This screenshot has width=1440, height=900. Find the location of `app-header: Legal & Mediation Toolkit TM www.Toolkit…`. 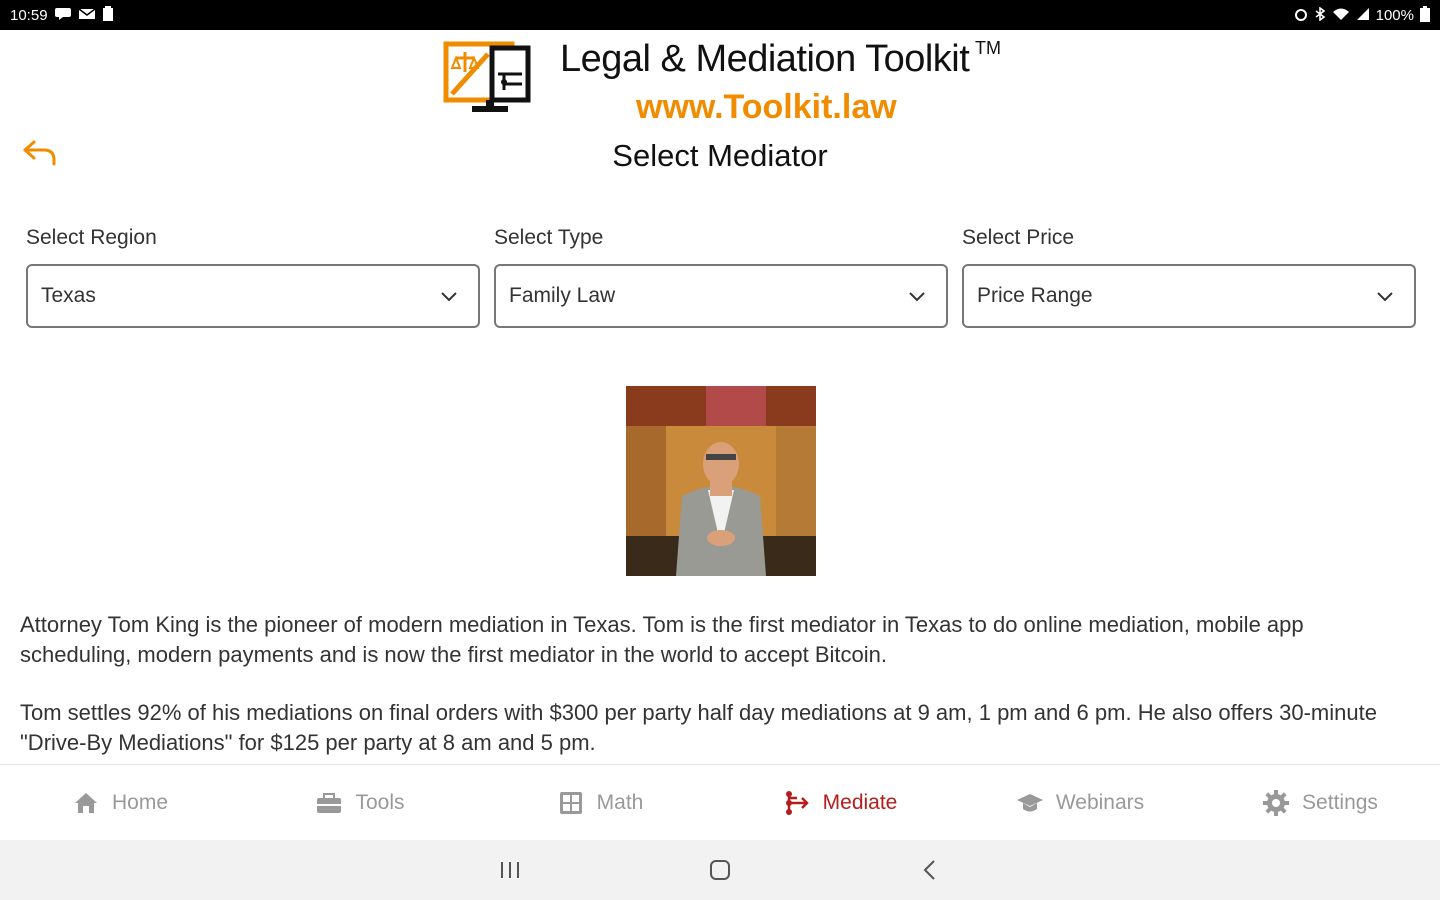

app-header: Legal & Mediation Toolkit TM www.Toolkit… is located at coordinates (720, 80).